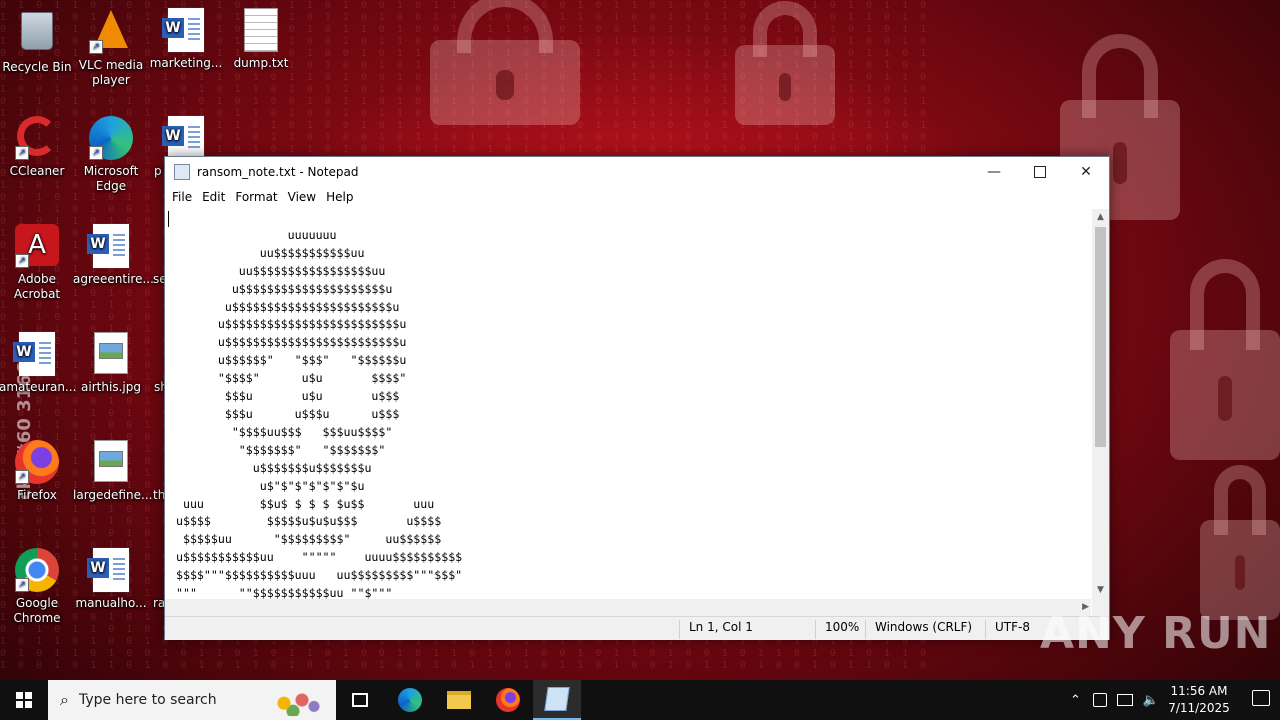 This screenshot has width=1280, height=720. I want to click on network-icon, so click(1124, 700).